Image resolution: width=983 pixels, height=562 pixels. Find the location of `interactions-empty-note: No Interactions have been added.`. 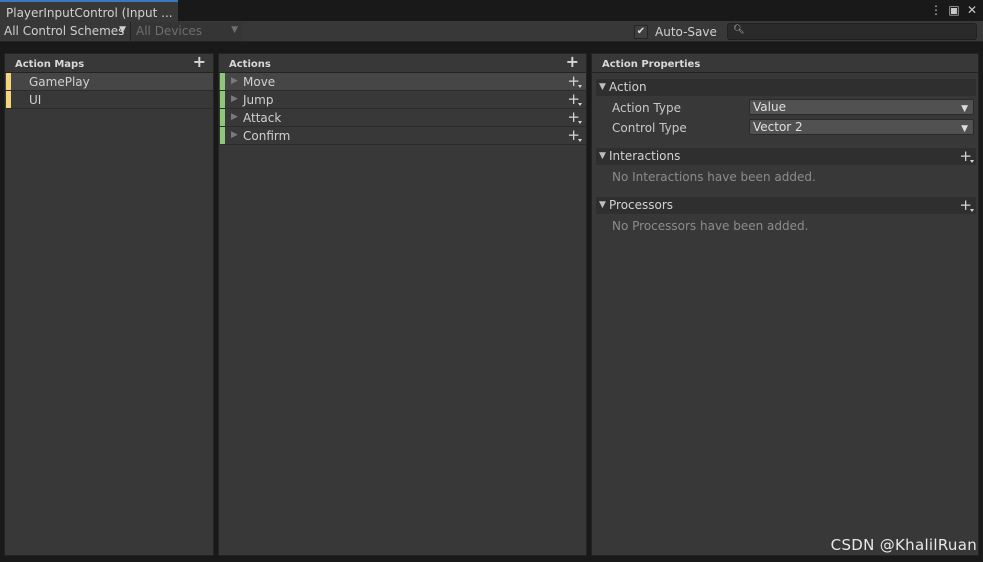

interactions-empty-note: No Interactions have been added. is located at coordinates (714, 177).